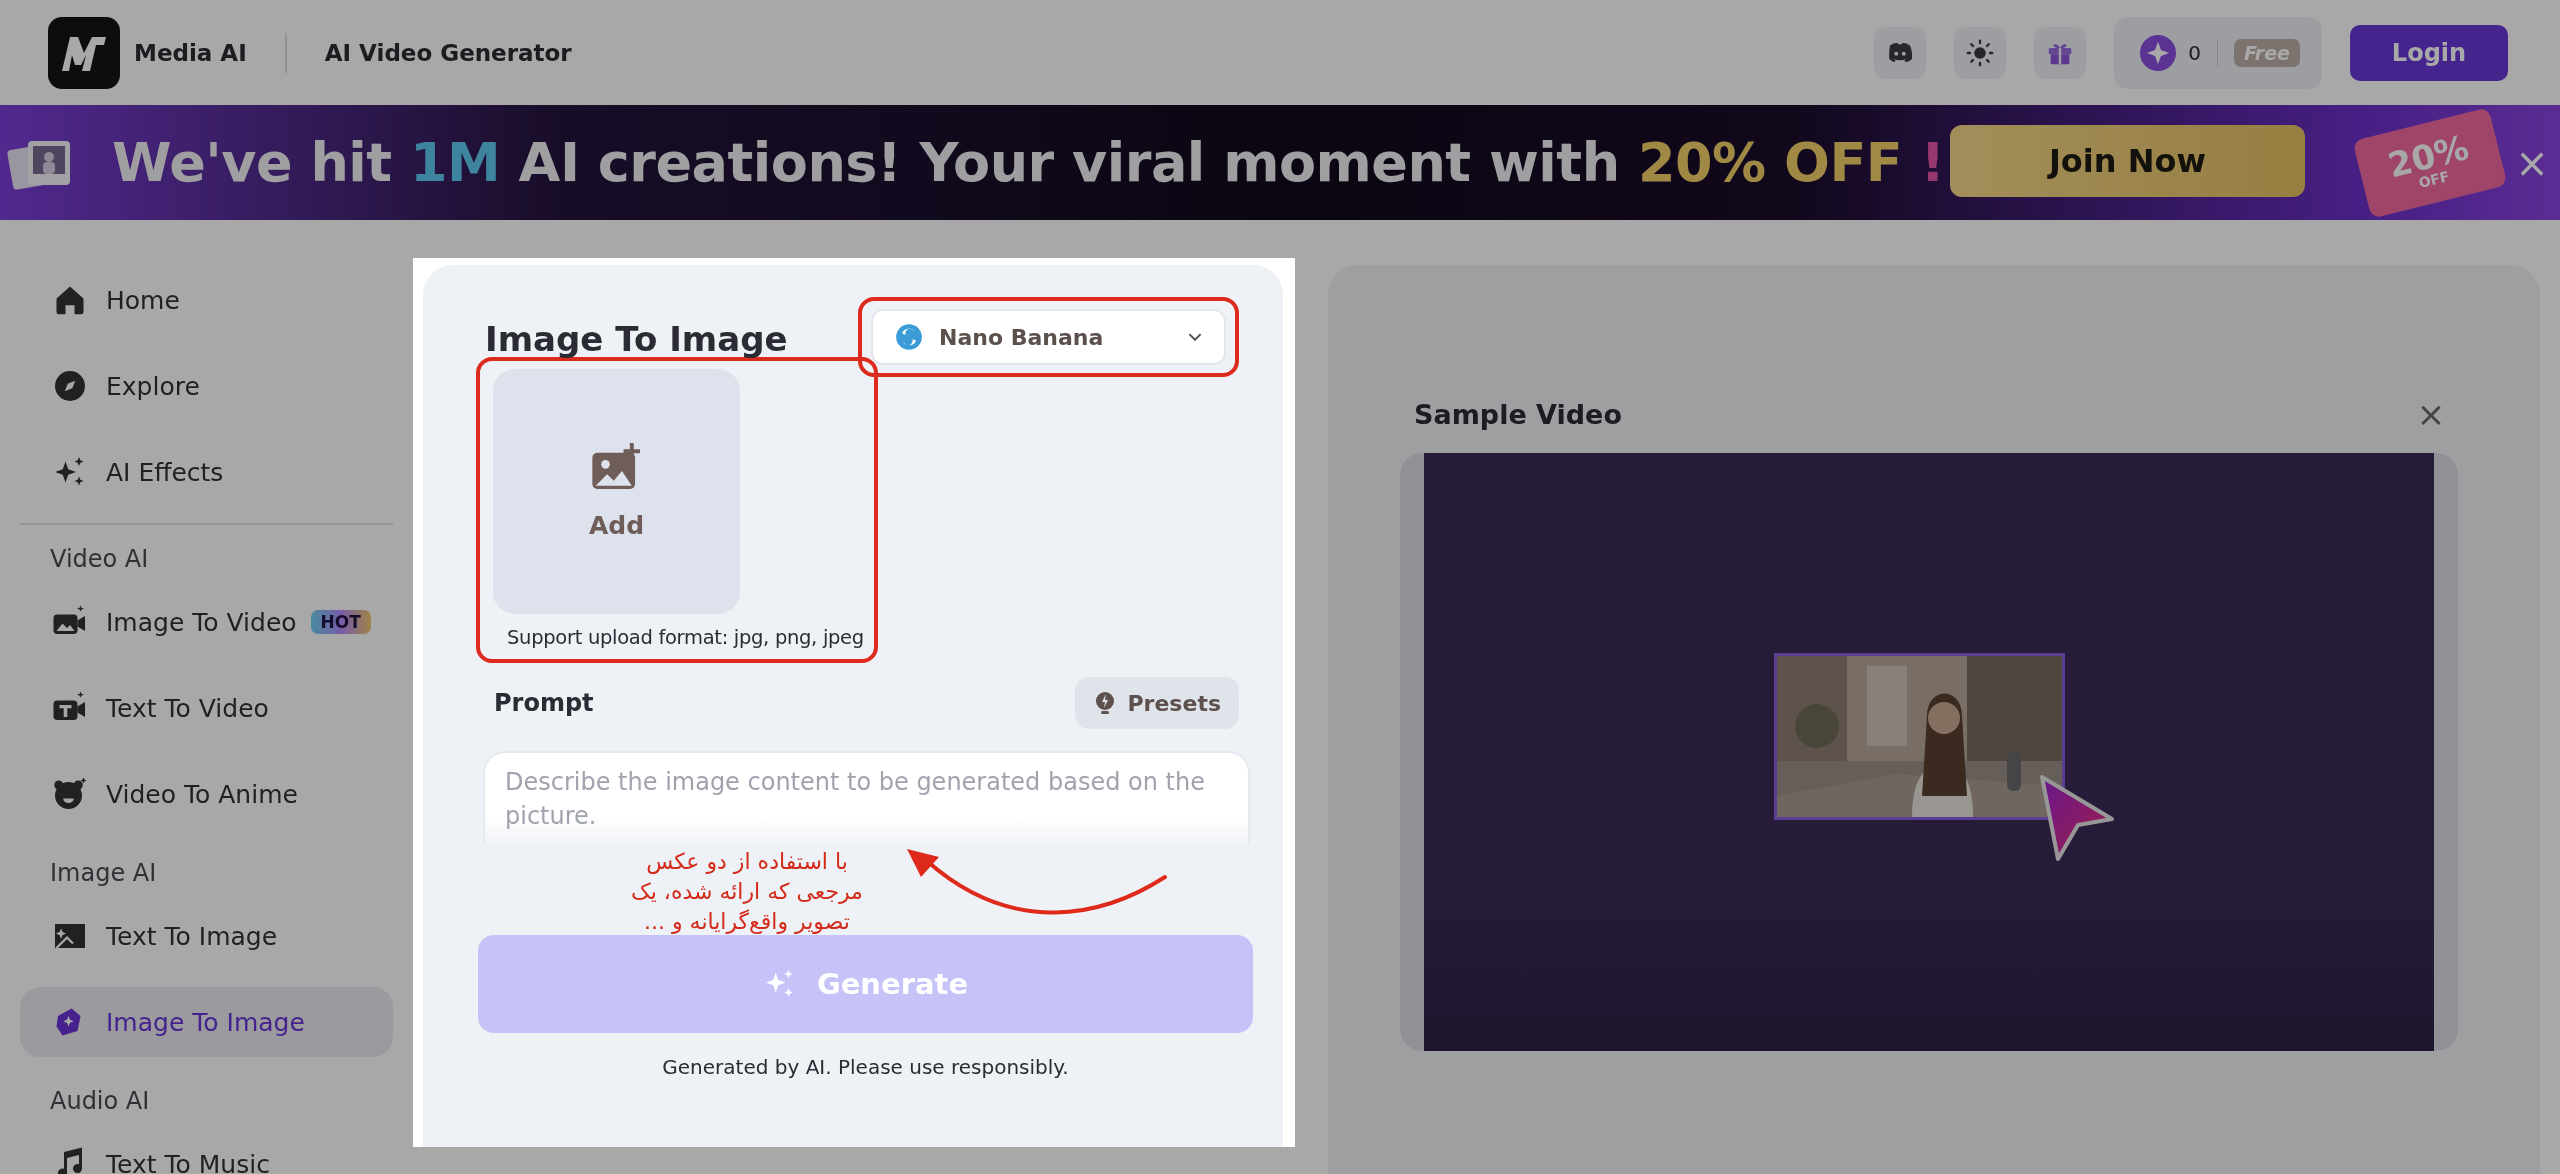 Image resolution: width=2560 pixels, height=1174 pixels. What do you see at coordinates (340, 622) in the screenshot?
I see `hot-badge: HOT` at bounding box center [340, 622].